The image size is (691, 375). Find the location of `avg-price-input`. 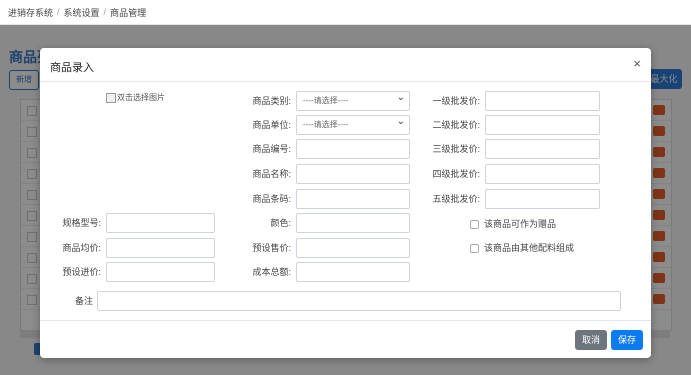

avg-price-input is located at coordinates (160, 248).